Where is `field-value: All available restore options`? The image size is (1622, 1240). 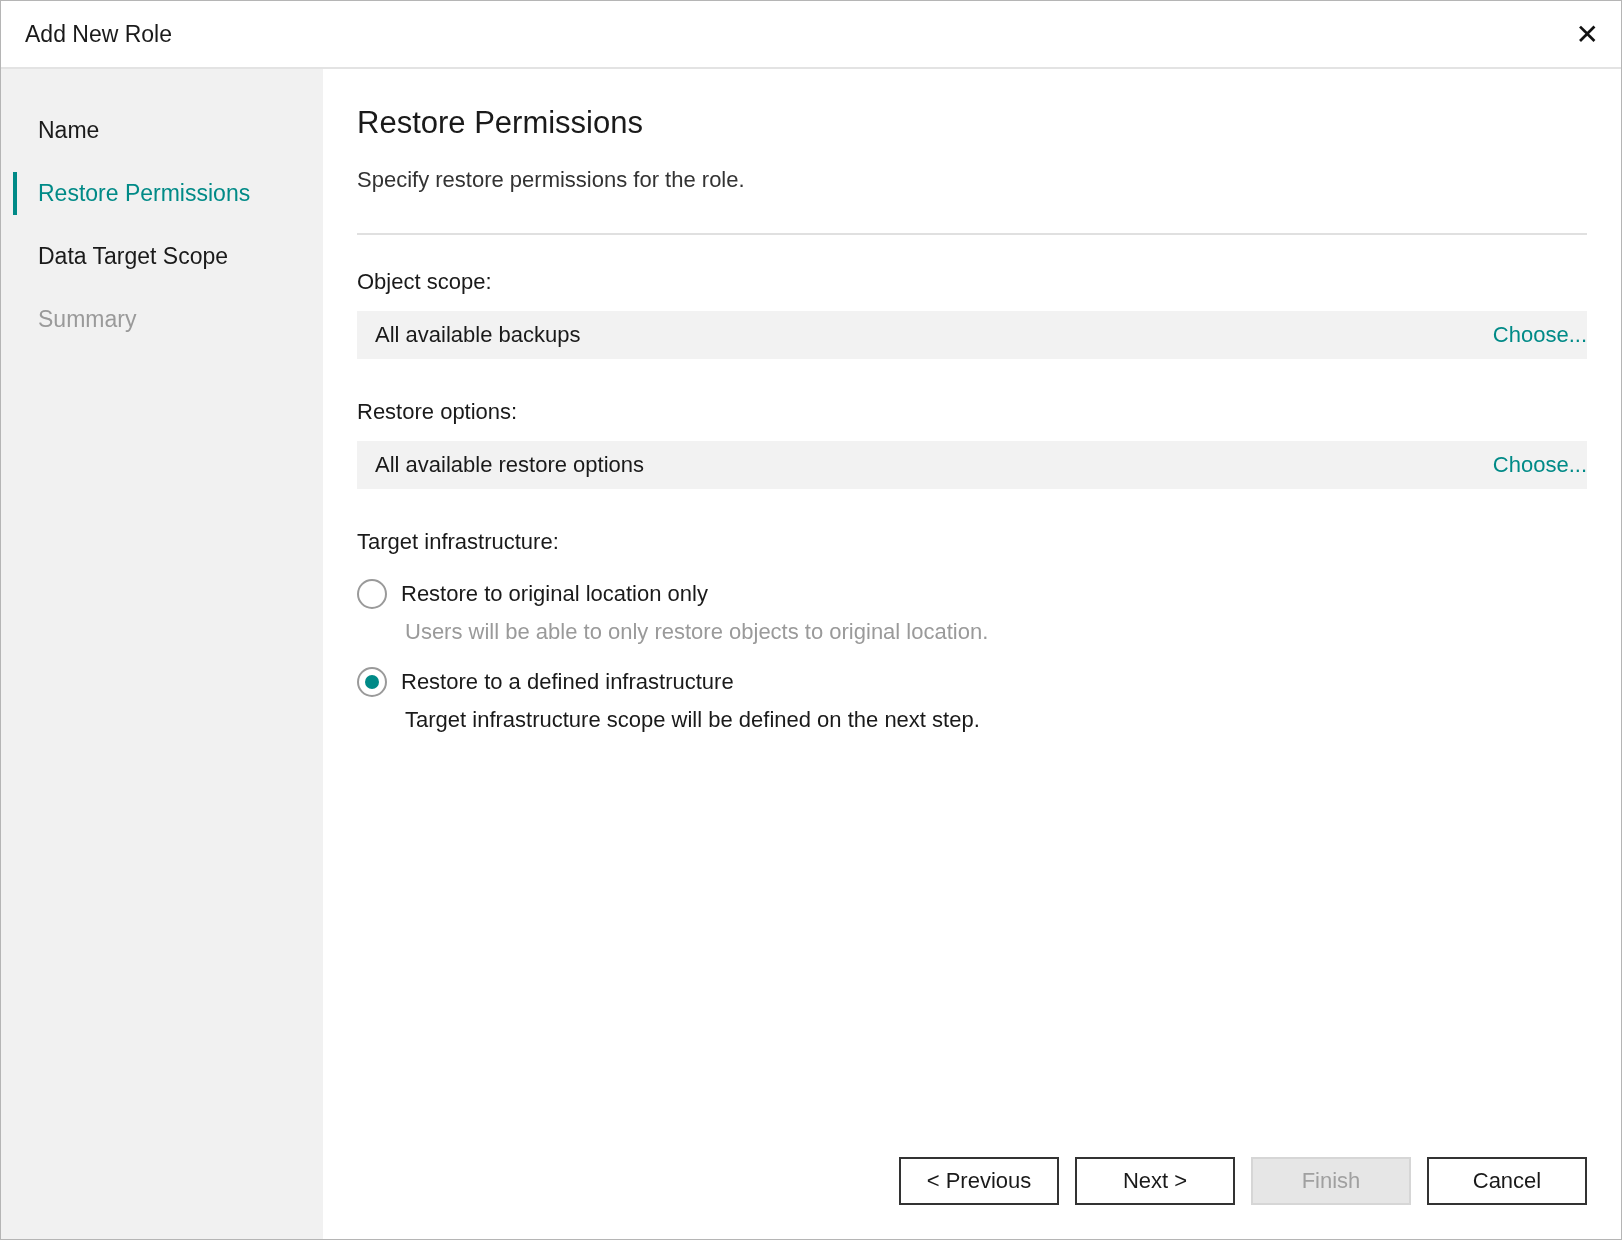 field-value: All available restore options is located at coordinates (510, 465).